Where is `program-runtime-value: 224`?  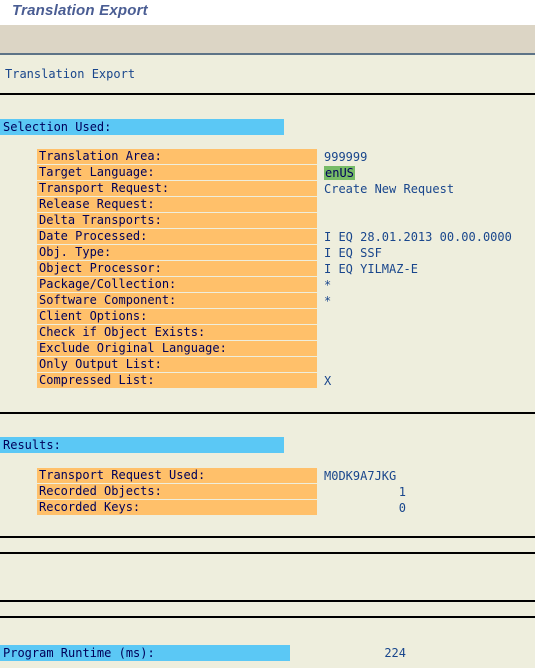 program-runtime-value: 224 is located at coordinates (395, 653).